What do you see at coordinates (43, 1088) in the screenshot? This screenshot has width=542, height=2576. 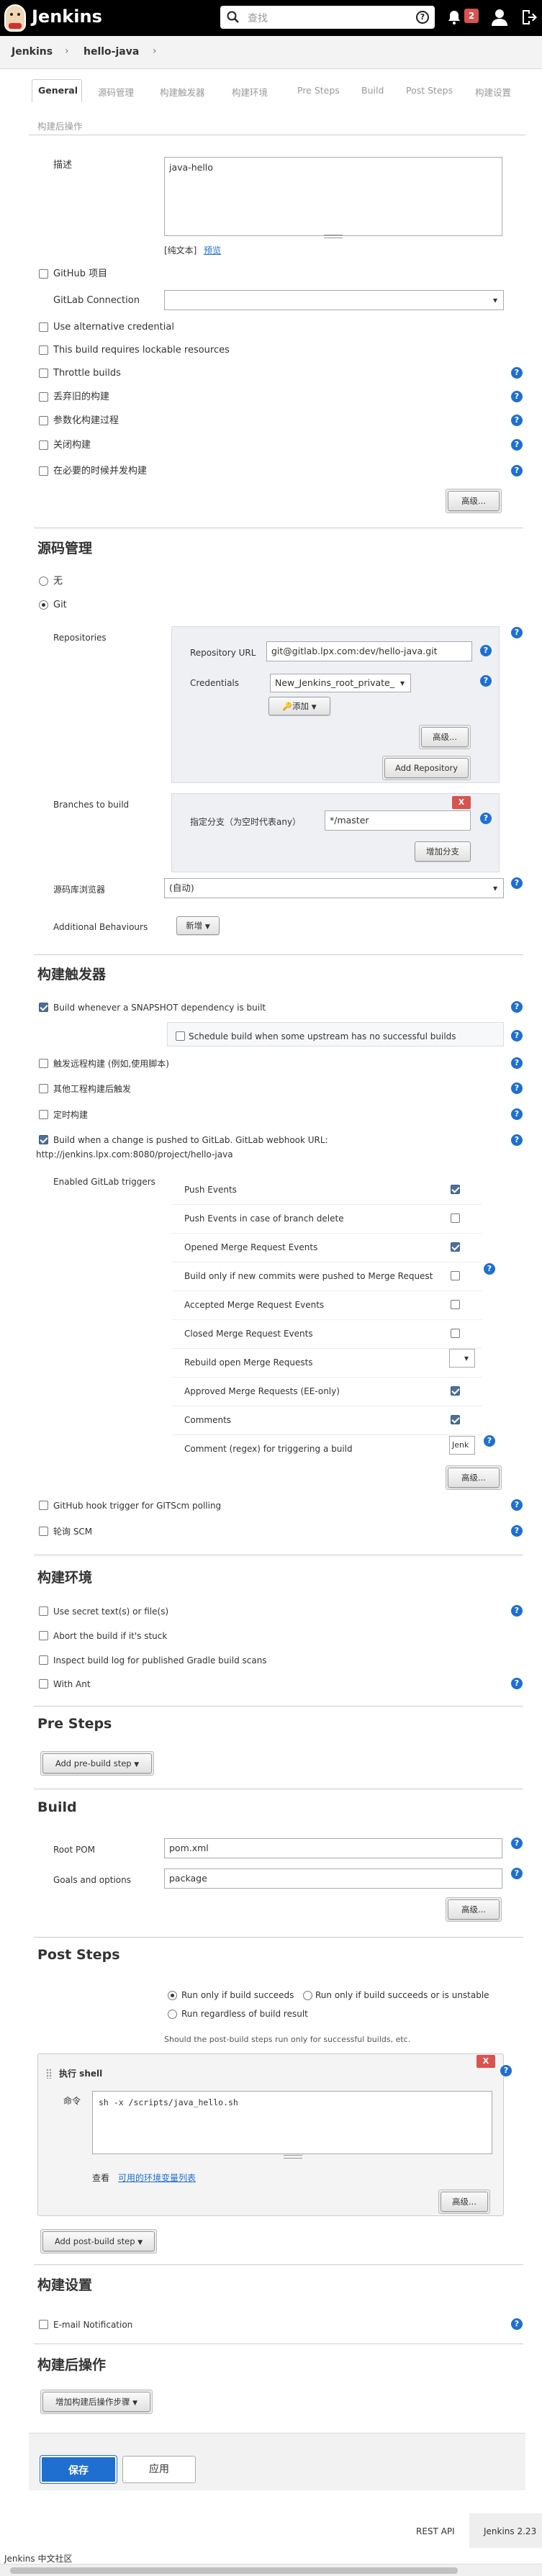 I see `after-other-checkbox` at bounding box center [43, 1088].